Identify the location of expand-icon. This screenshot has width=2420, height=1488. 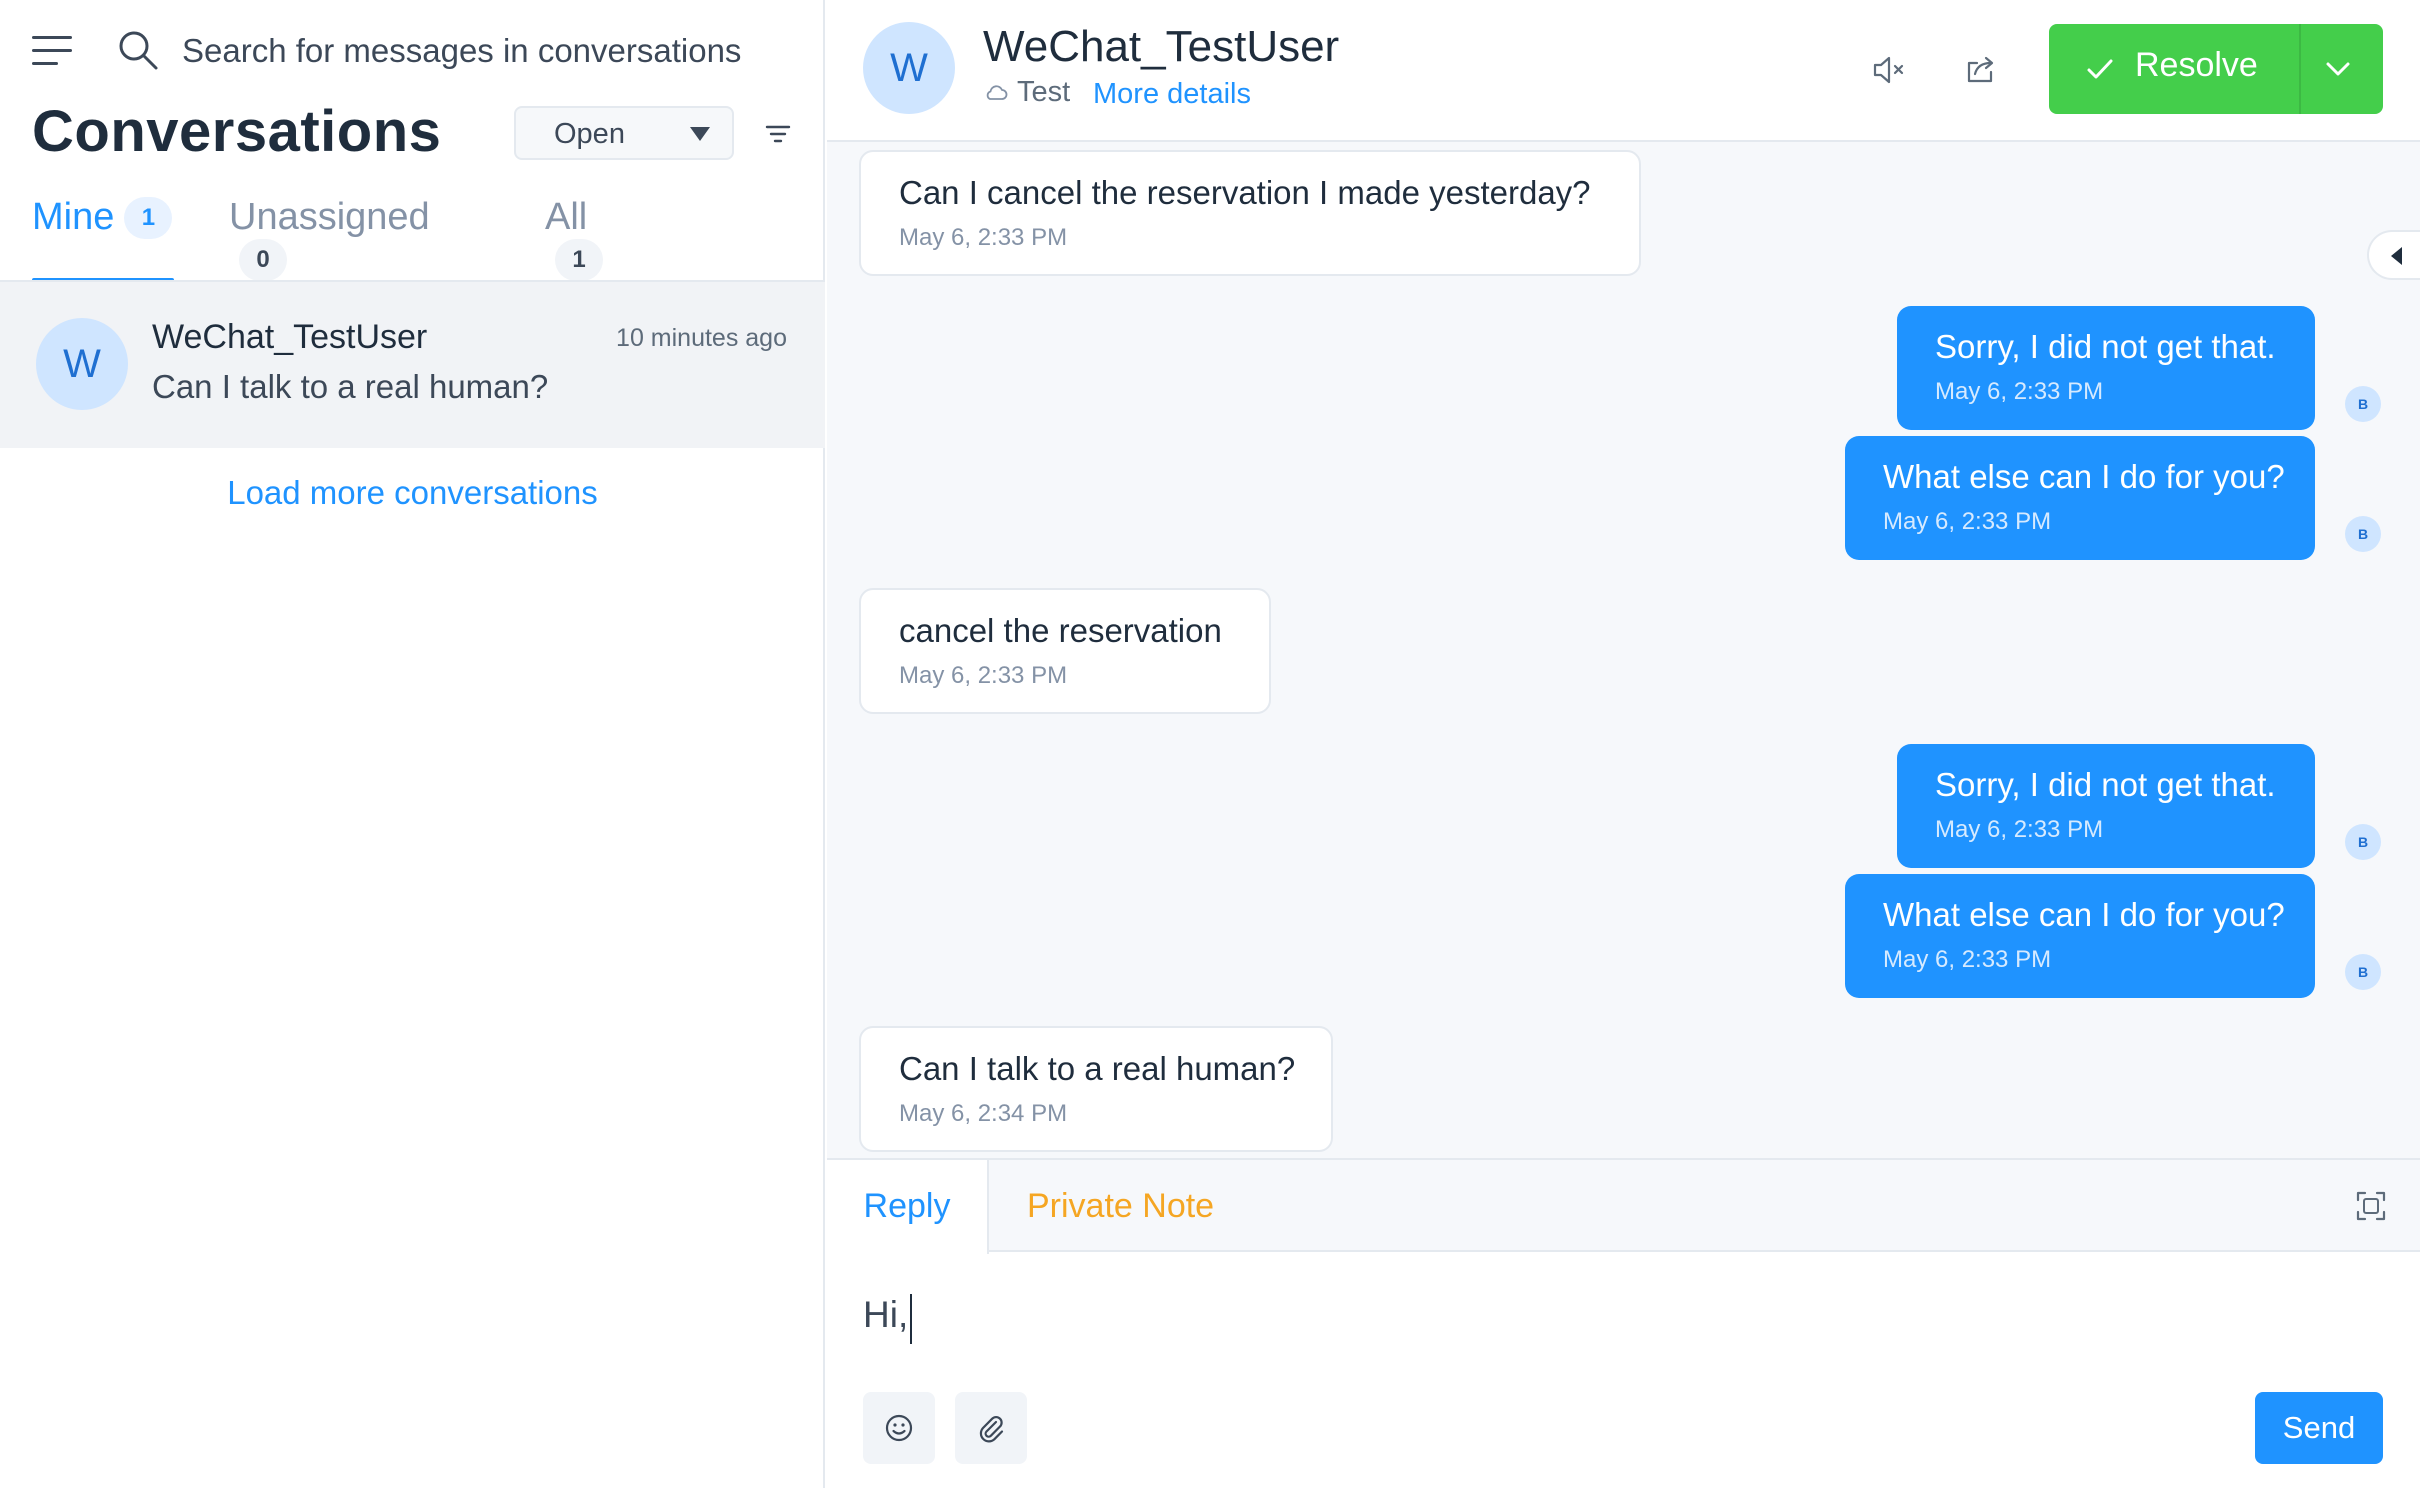
(2371, 1206).